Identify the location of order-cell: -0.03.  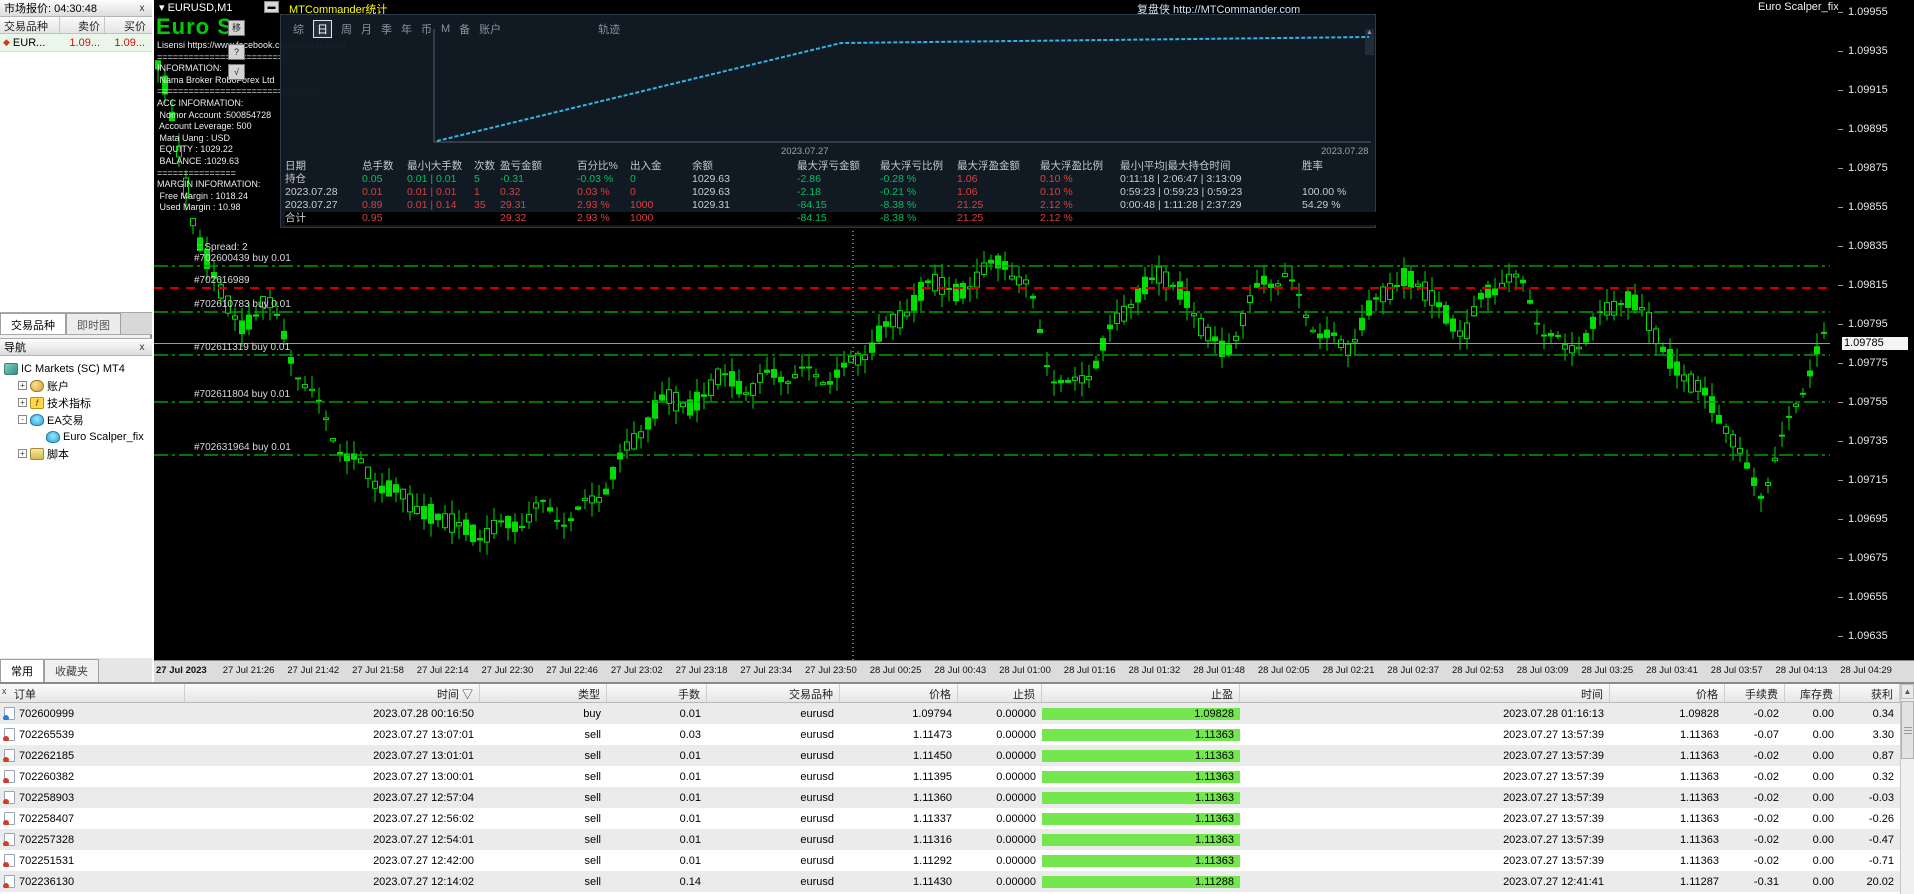
(1881, 797).